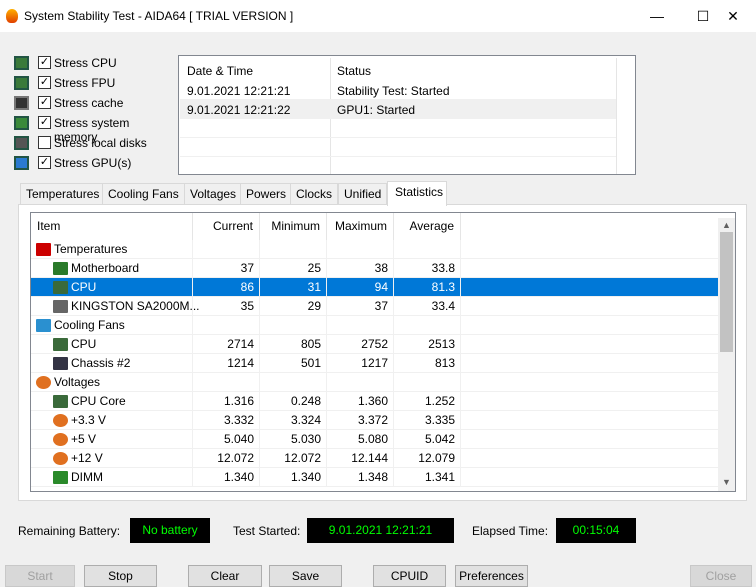 This screenshot has width=756, height=587. Describe the element at coordinates (375, 382) in the screenshot. I see `group-row: Voltages` at that location.